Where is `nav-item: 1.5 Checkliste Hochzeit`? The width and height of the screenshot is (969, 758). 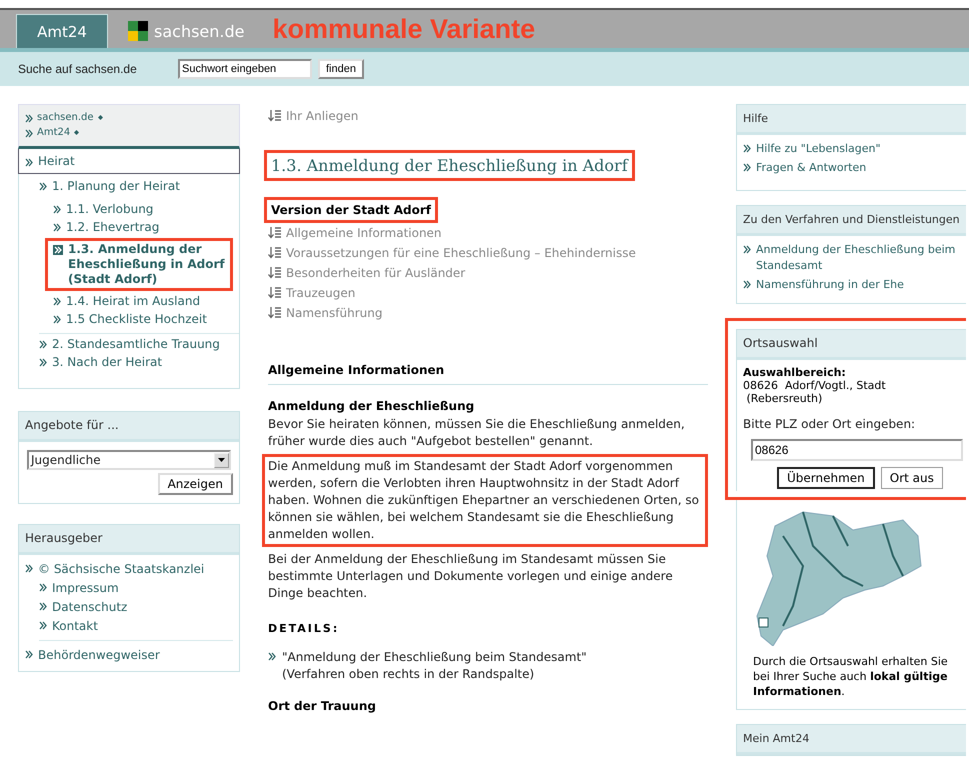
nav-item: 1.5 Checkliste Hochzeit is located at coordinates (146, 319).